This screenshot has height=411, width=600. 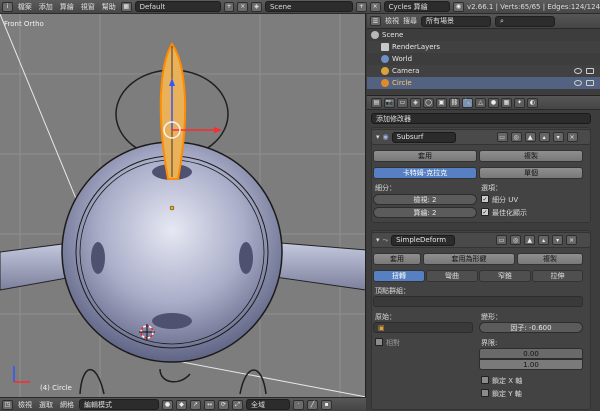 I want to click on subsurf-apply-button: 套用, so click(x=425, y=156).